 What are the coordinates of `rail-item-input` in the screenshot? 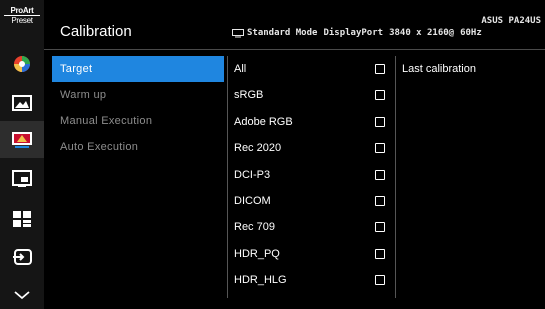 It's located at (22, 256).